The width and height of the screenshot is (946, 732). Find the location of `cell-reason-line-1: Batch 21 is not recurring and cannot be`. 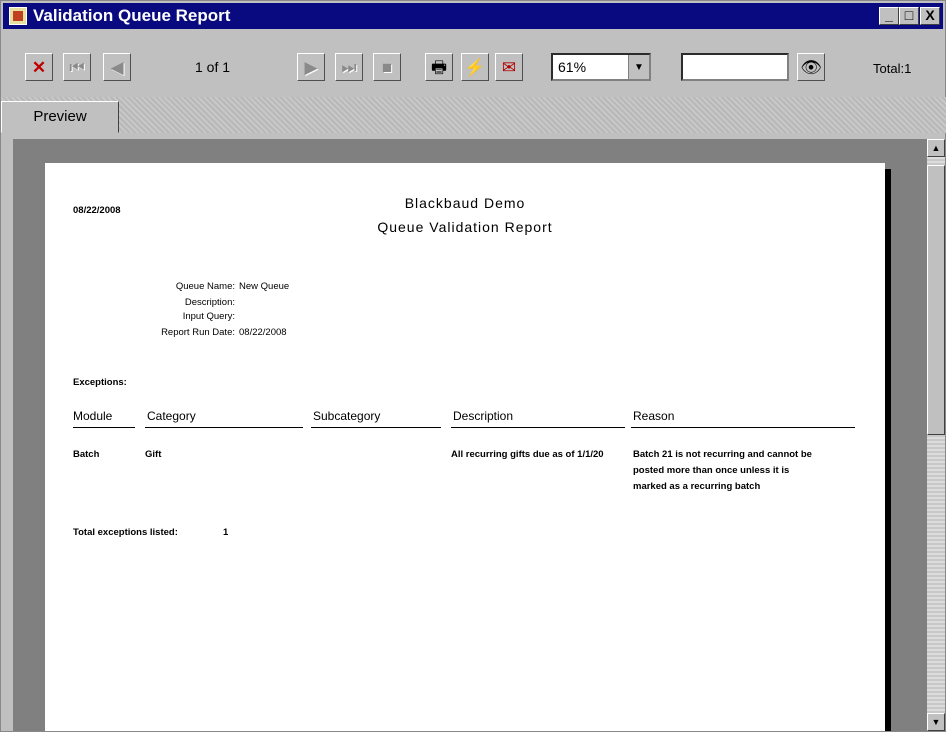

cell-reason-line-1: Batch 21 is not recurring and cannot be is located at coordinates (722, 454).